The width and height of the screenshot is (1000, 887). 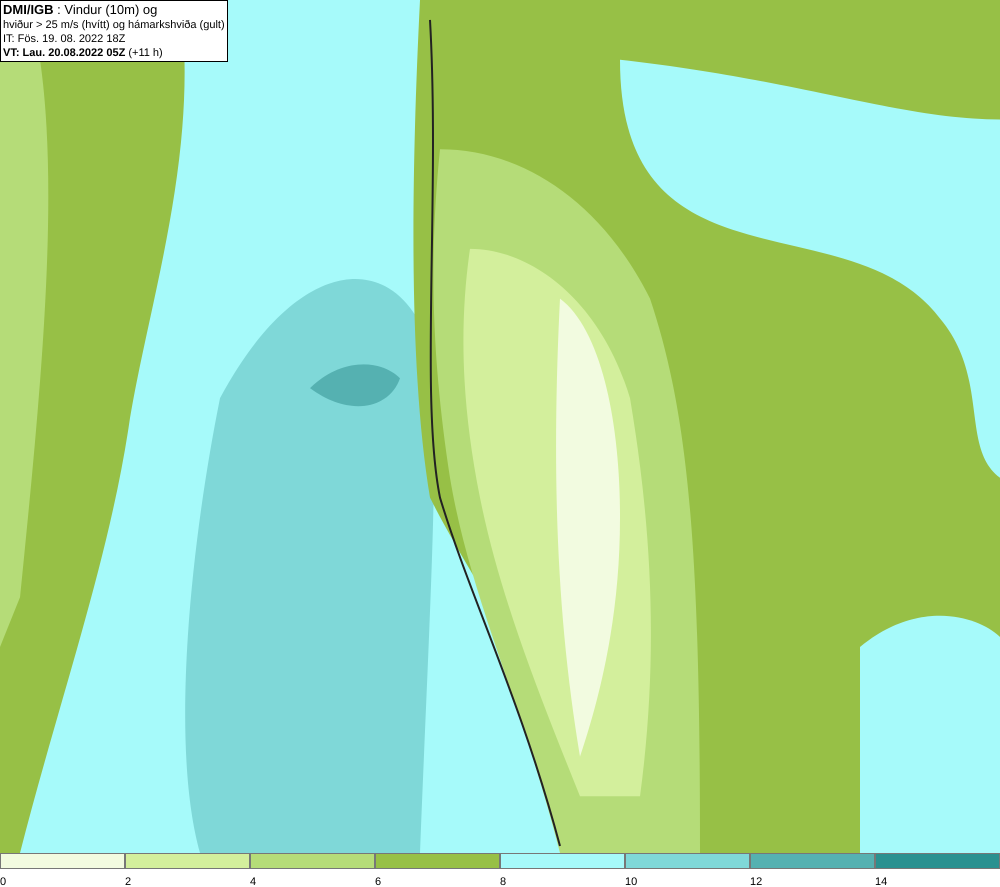 I want to click on legend-label: 10, so click(x=631, y=881).